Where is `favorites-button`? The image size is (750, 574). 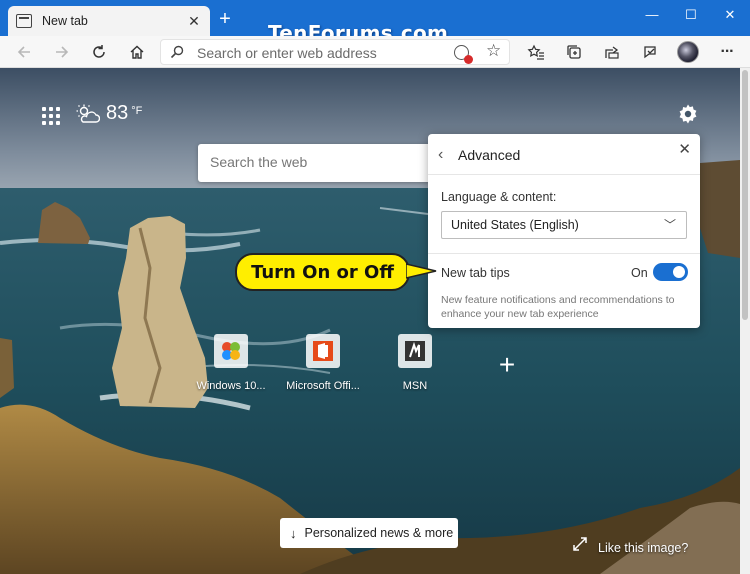 favorites-button is located at coordinates (536, 52).